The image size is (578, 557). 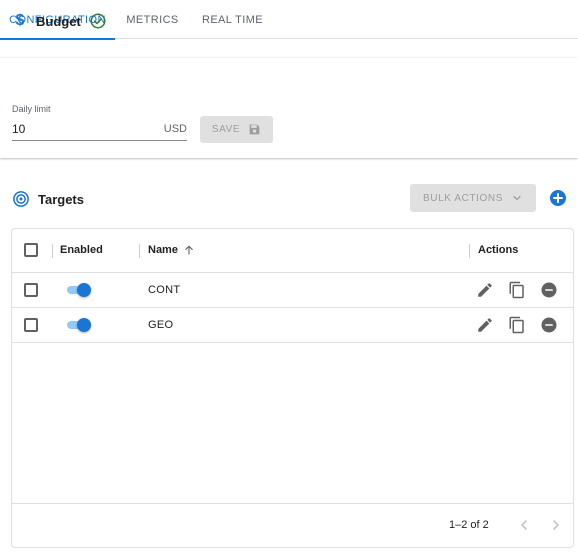 What do you see at coordinates (81, 250) in the screenshot?
I see `column-header-enabled: Enabled` at bounding box center [81, 250].